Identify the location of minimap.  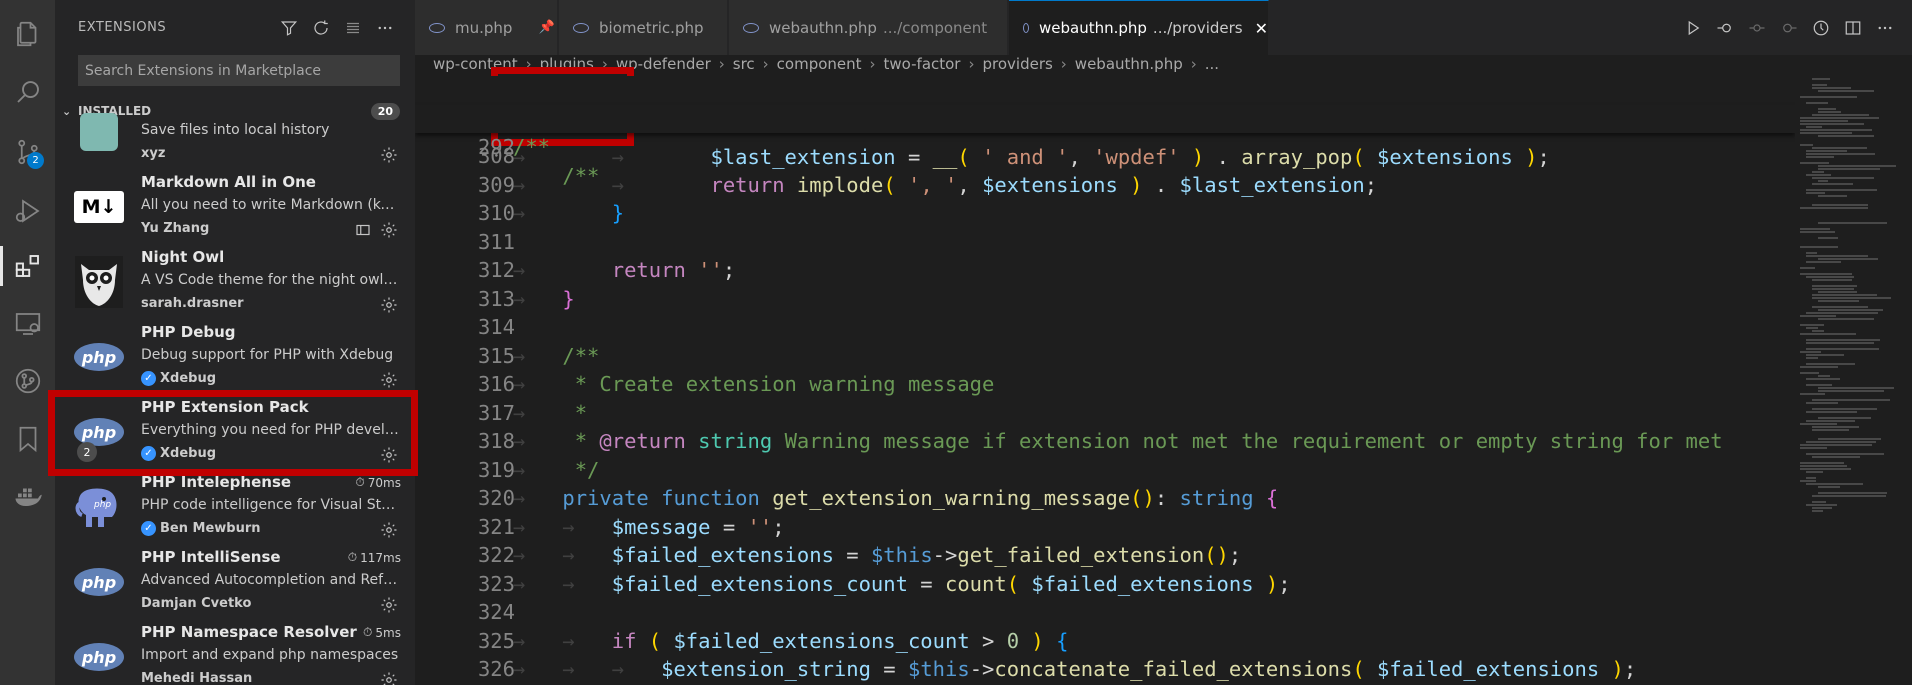
(1850, 380).